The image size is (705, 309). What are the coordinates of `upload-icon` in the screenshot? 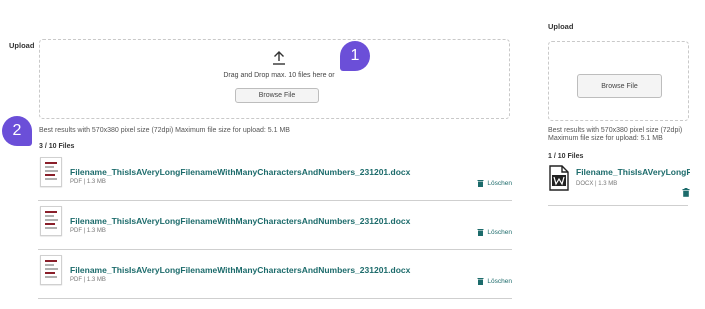 It's located at (279, 58).